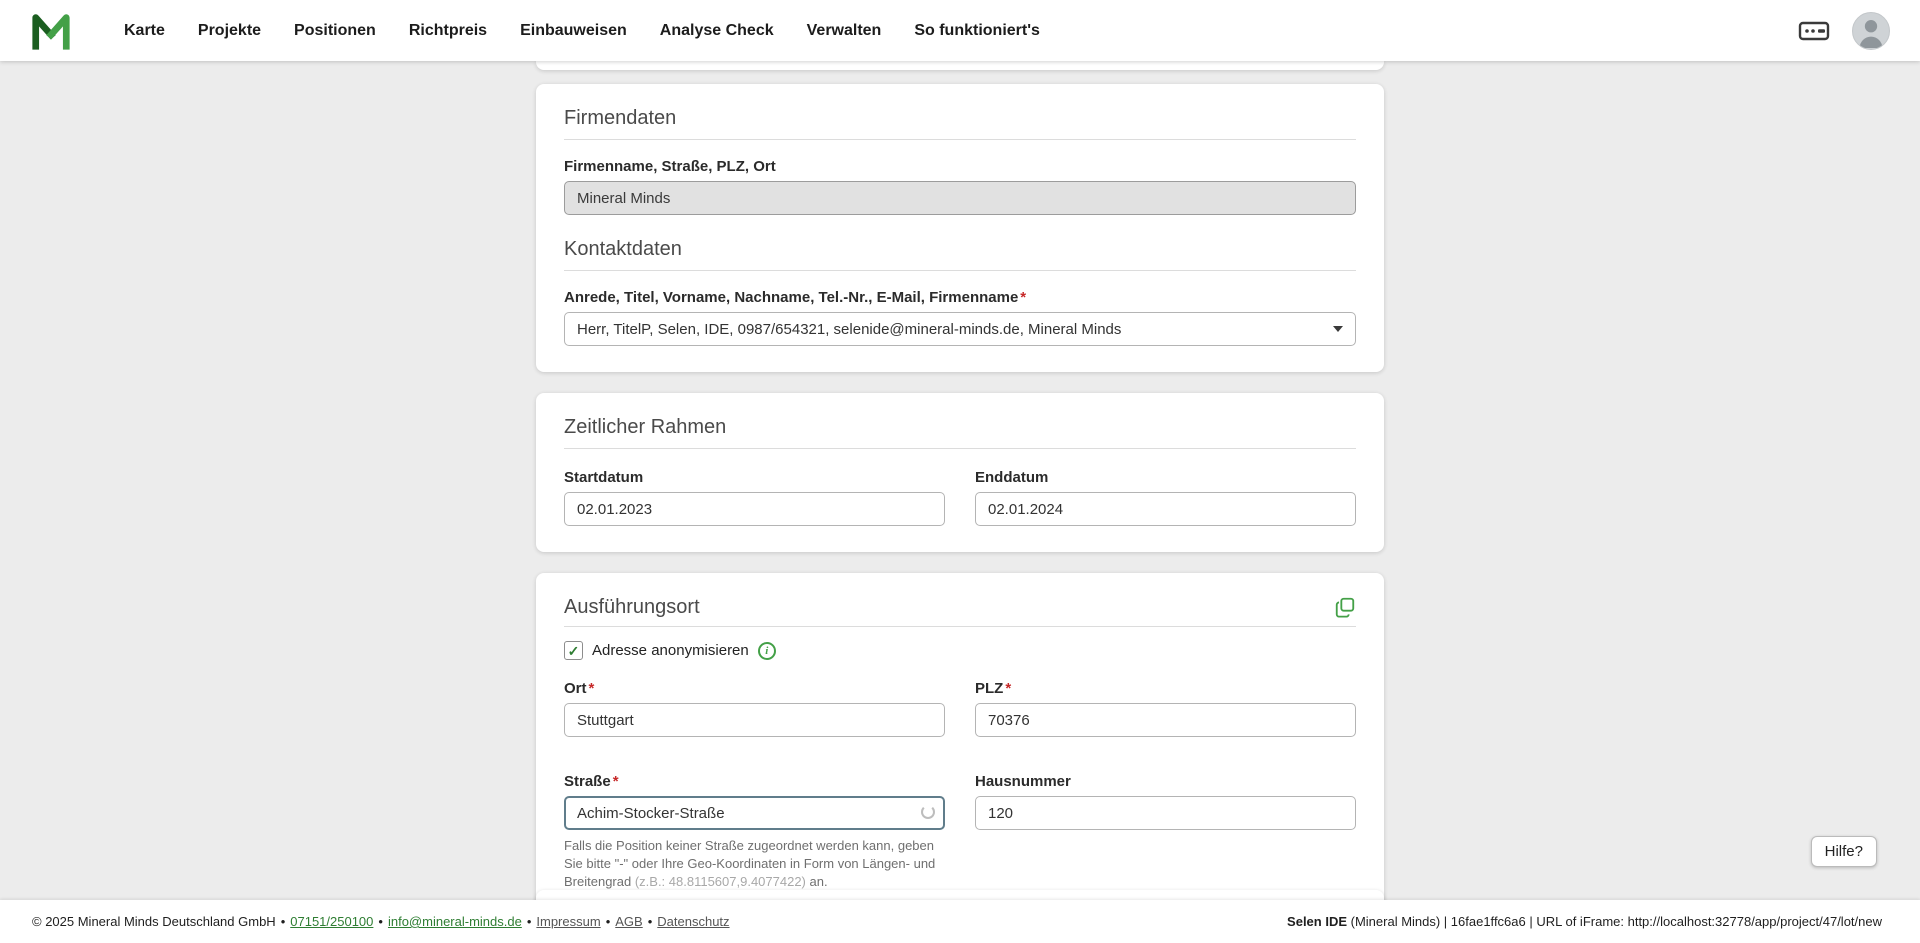 The height and width of the screenshot is (943, 1920). What do you see at coordinates (754, 720) in the screenshot?
I see `ort-input` at bounding box center [754, 720].